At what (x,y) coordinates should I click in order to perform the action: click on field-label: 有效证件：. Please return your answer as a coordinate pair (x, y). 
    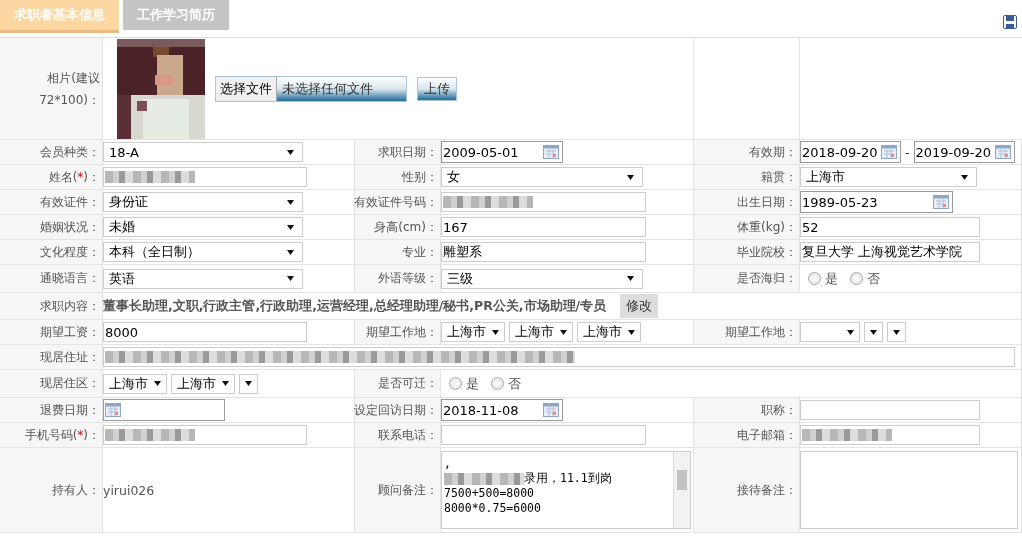
    Looking at the image, I should click on (70, 202).